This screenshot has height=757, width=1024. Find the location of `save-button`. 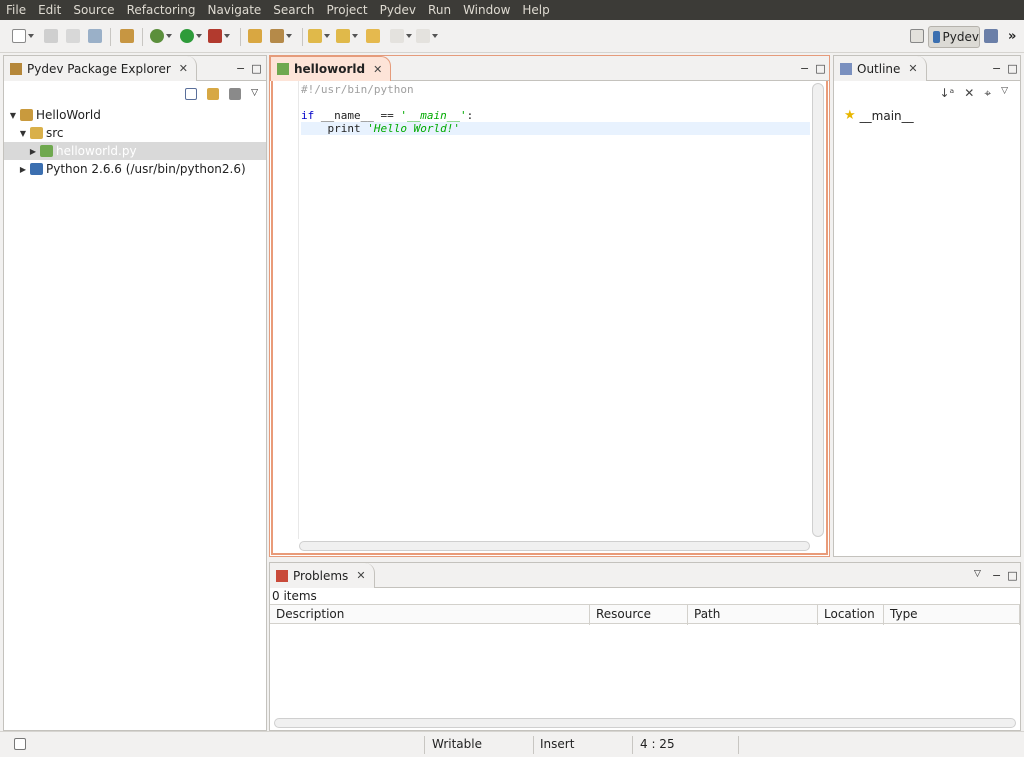

save-button is located at coordinates (51, 36).